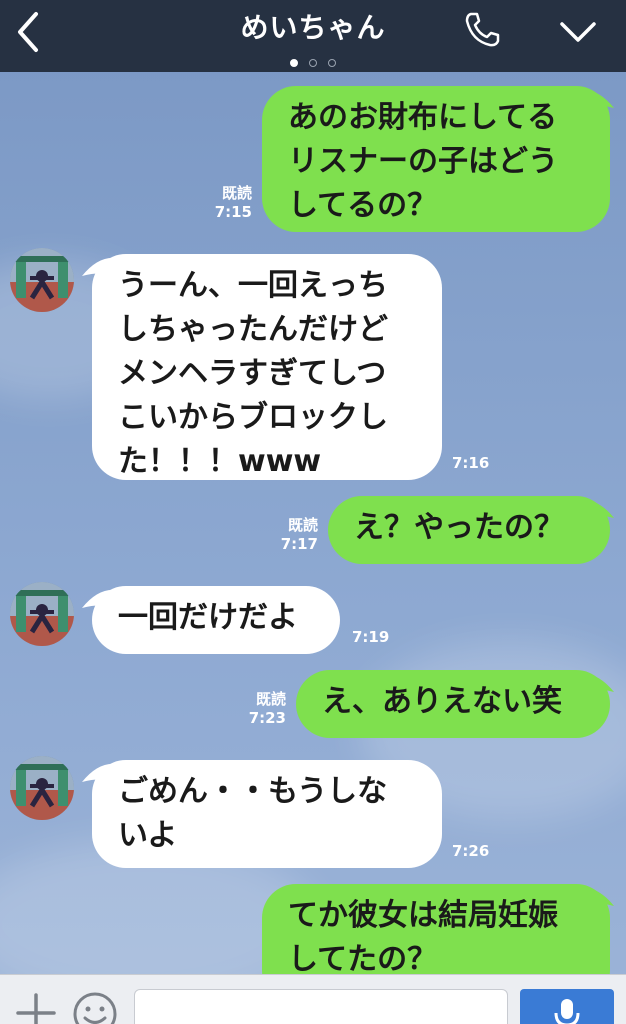 Image resolution: width=626 pixels, height=1024 pixels. I want to click on chat-title: めいちゃん, so click(313, 27).